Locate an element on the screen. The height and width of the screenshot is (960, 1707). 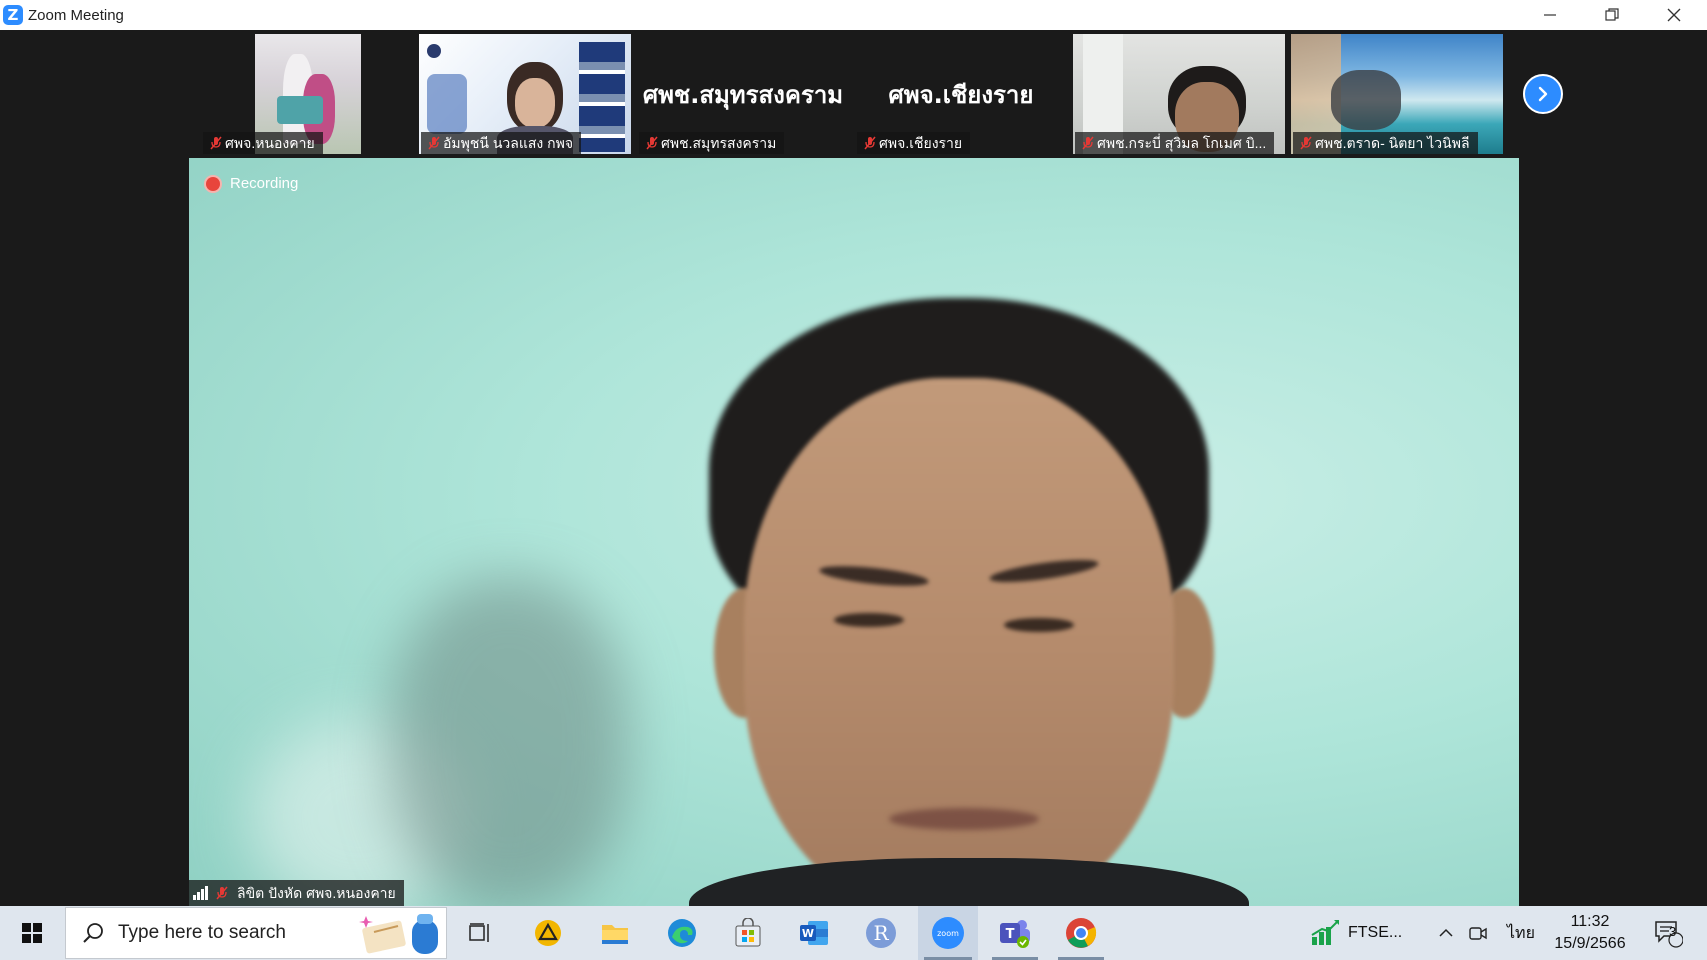
chevron-up-icon is located at coordinates (1446, 932).